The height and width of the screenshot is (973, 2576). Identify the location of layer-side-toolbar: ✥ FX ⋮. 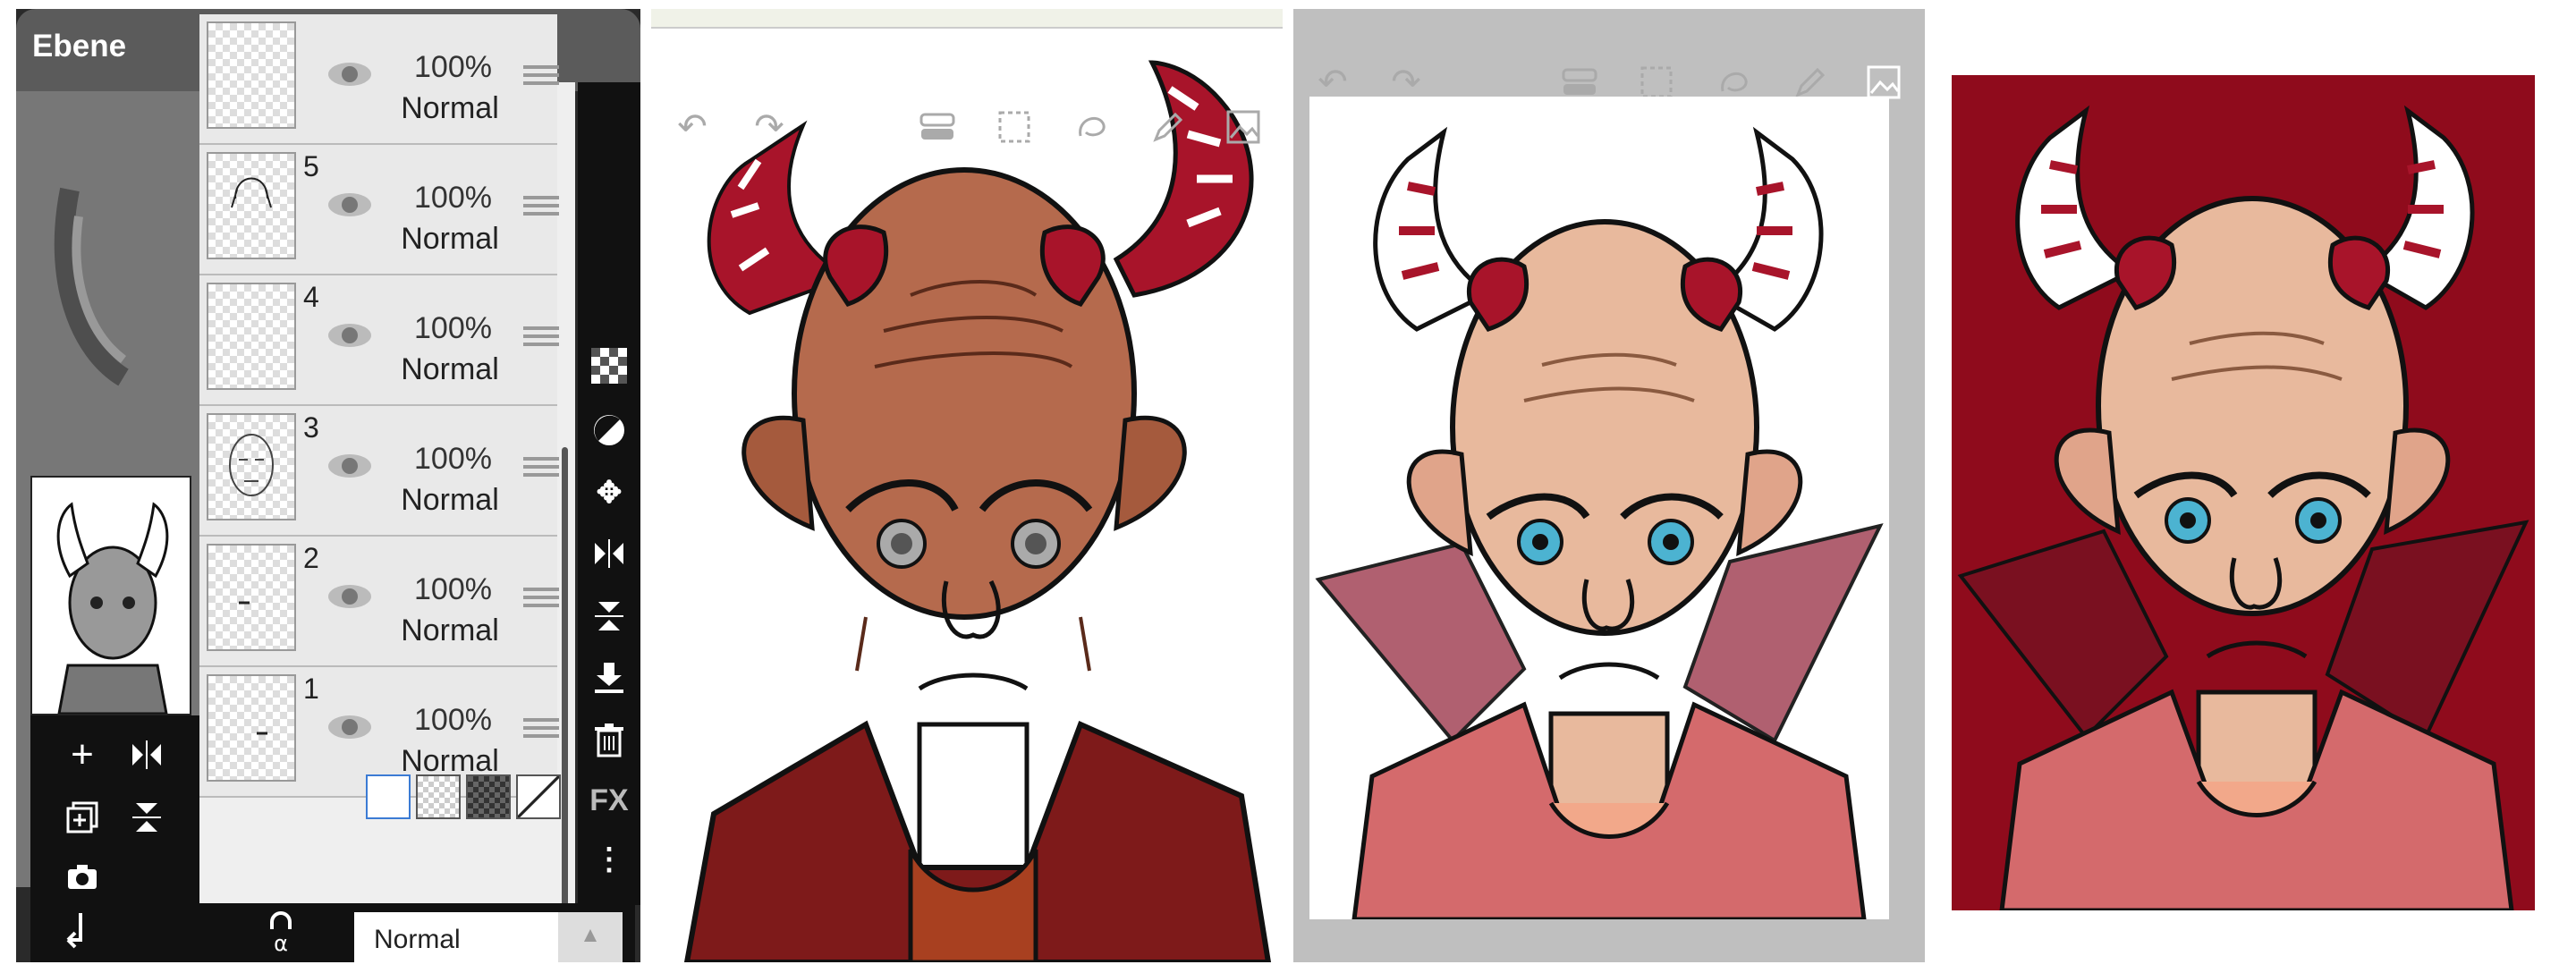
(609, 493).